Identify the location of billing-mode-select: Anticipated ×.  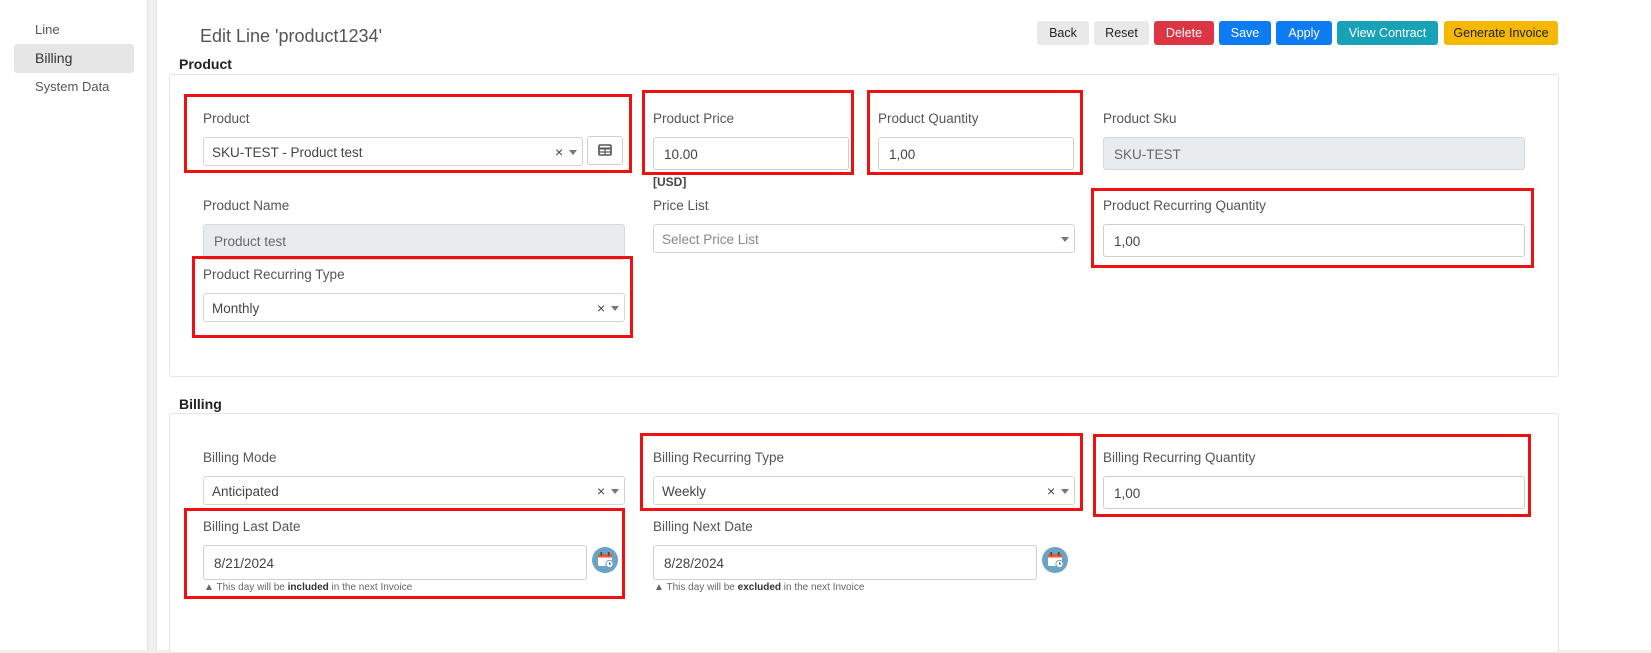
(414, 490).